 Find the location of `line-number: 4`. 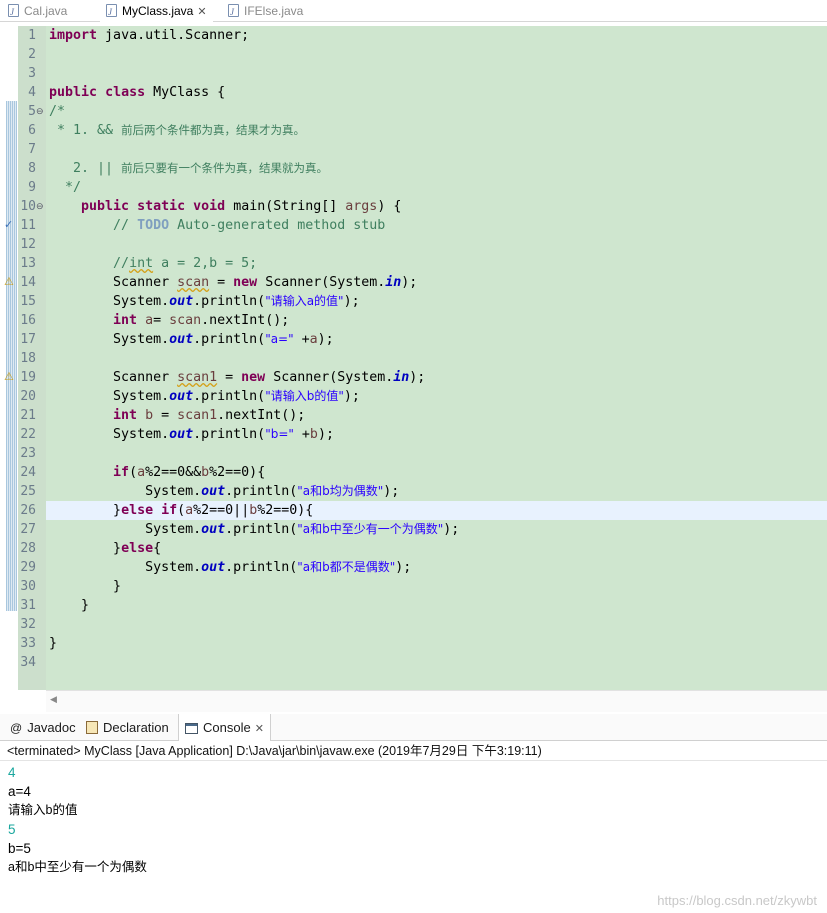

line-number: 4 is located at coordinates (32, 92).